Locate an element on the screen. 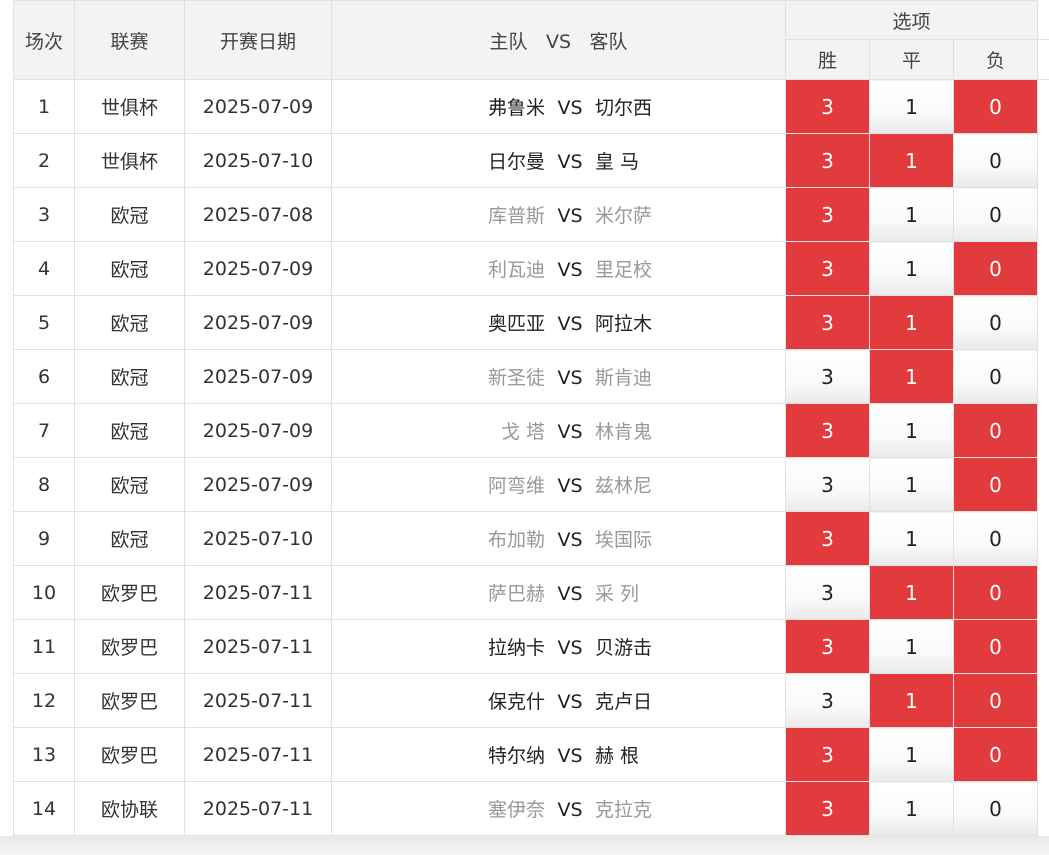 Image resolution: width=1049 pixels, height=855 pixels. match-date: 2025-07-11 is located at coordinates (258, 808).